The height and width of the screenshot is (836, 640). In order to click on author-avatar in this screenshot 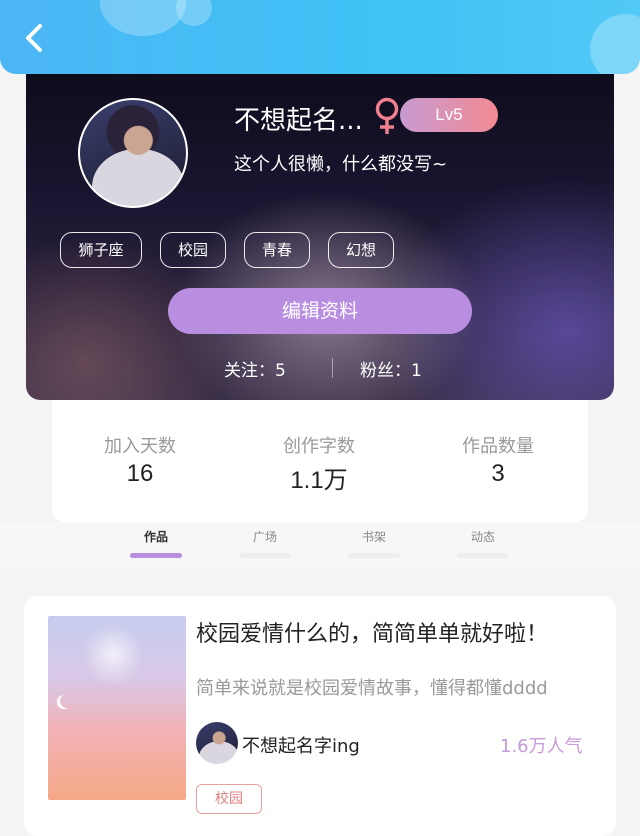, I will do `click(217, 743)`.